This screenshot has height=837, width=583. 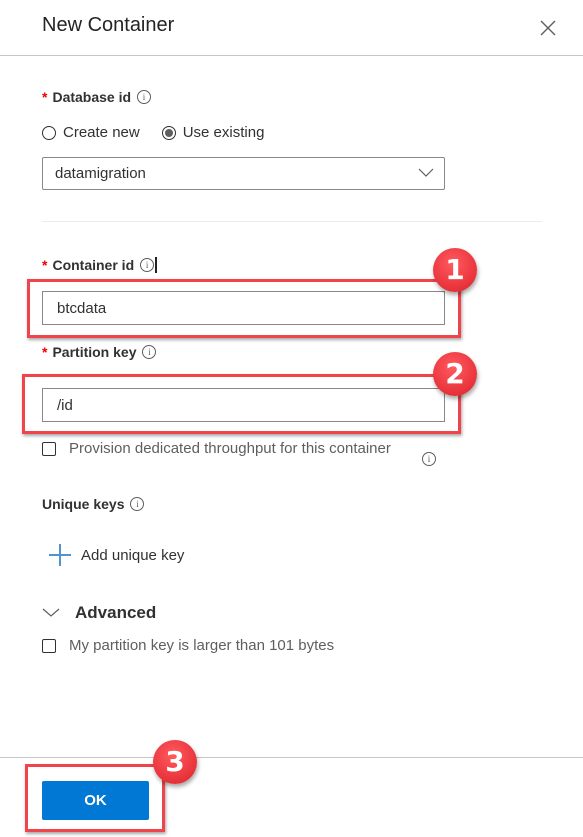 I want to click on unique-keys-text: Unique keys, so click(x=83, y=504).